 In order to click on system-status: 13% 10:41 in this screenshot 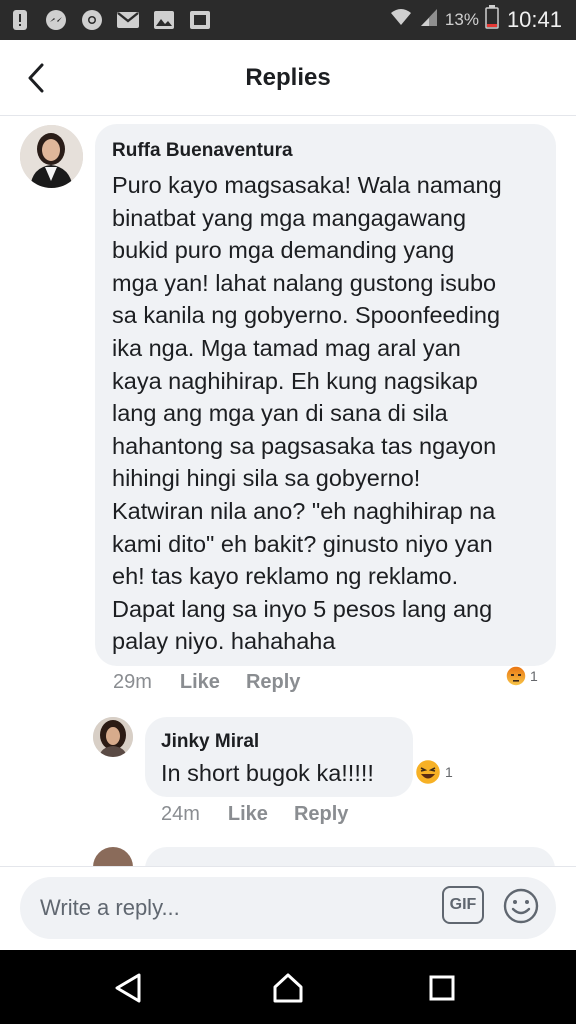, I will do `click(475, 20)`.